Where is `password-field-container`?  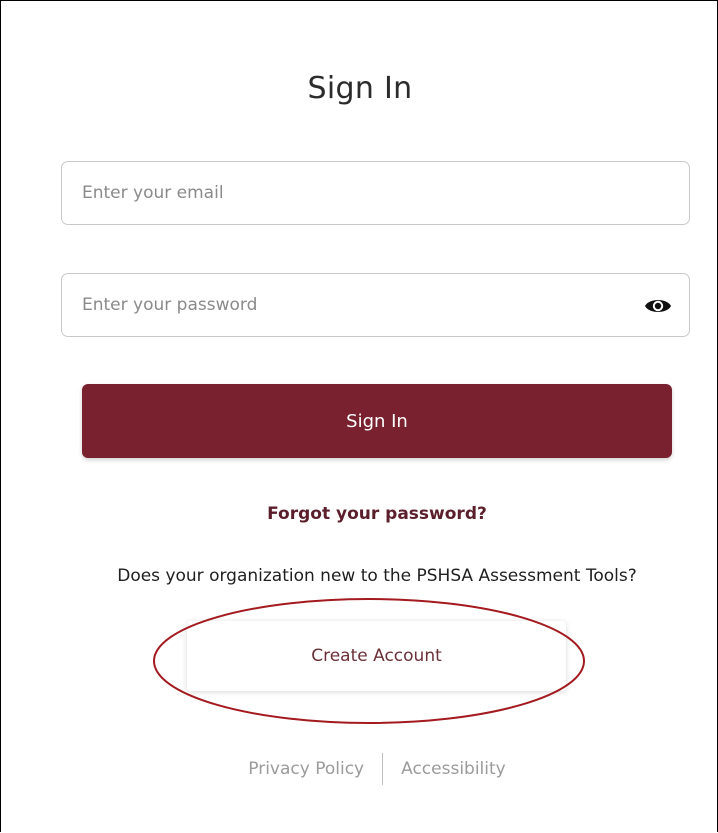 password-field-container is located at coordinates (375, 305).